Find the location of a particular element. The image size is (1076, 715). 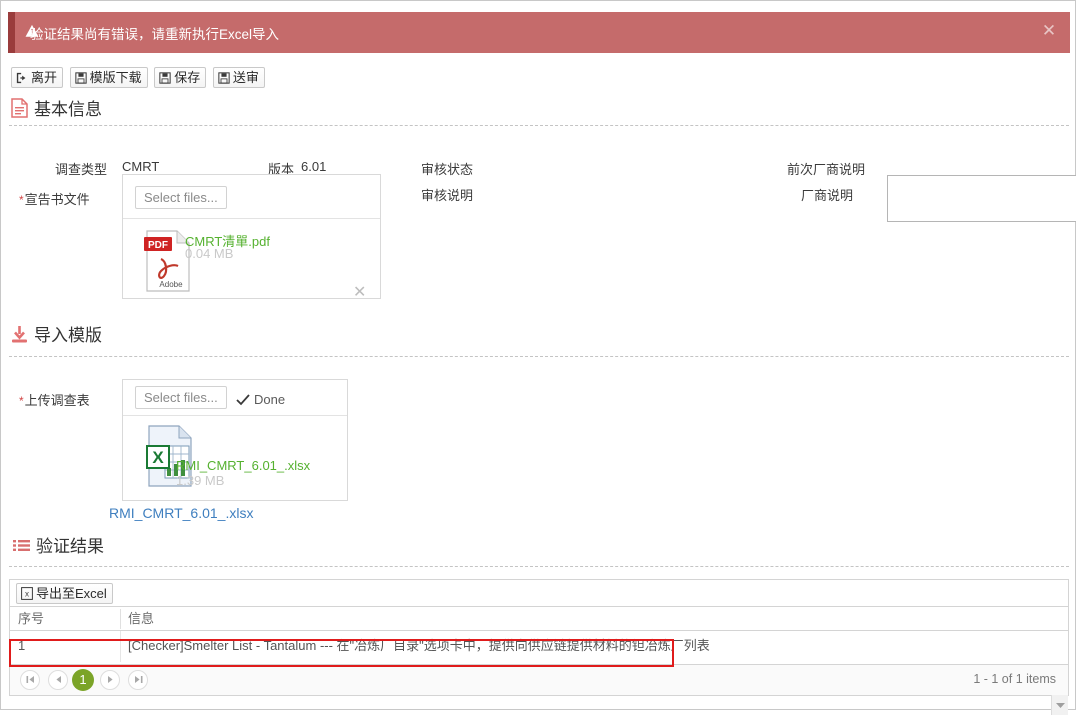

basic-info-title-text: 基本信息 is located at coordinates (68, 109).